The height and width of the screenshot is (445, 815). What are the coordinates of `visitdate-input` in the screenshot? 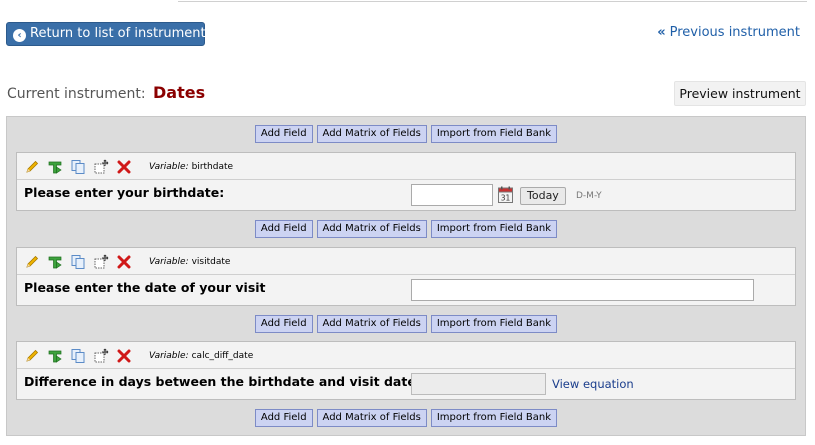 It's located at (582, 290).